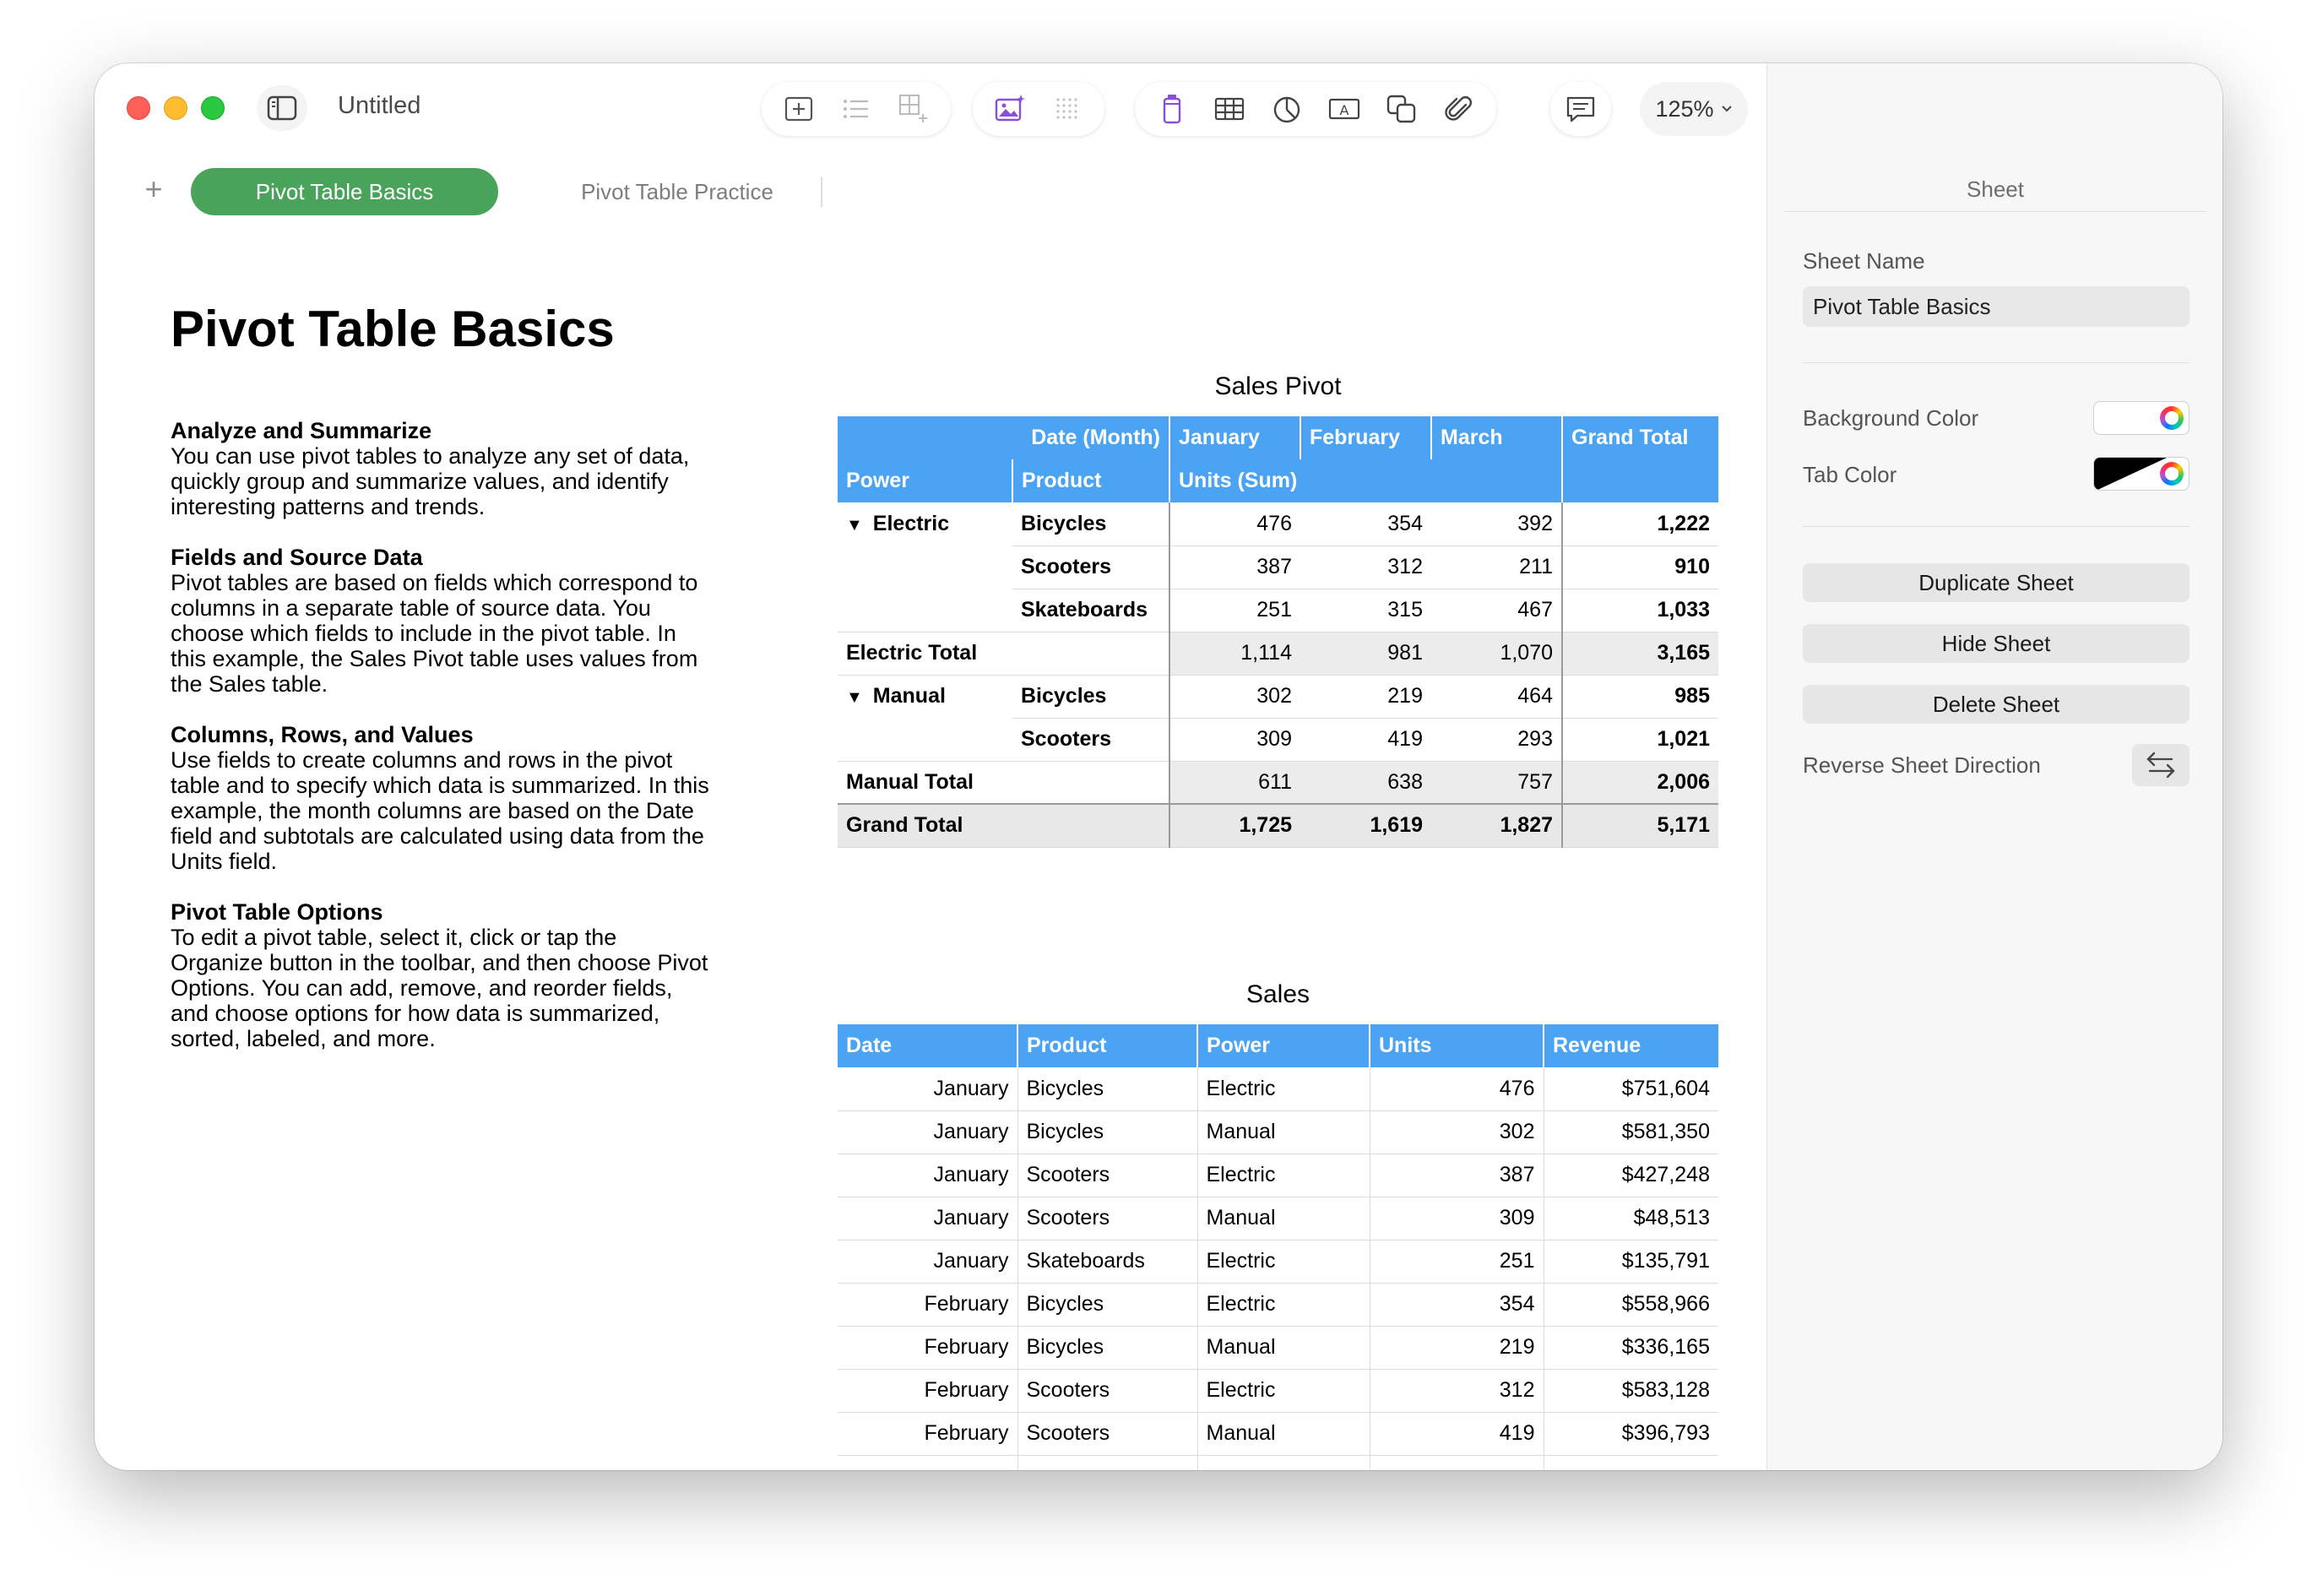 The image size is (2317, 1596). I want to click on column-header: Power, so click(1283, 1045).